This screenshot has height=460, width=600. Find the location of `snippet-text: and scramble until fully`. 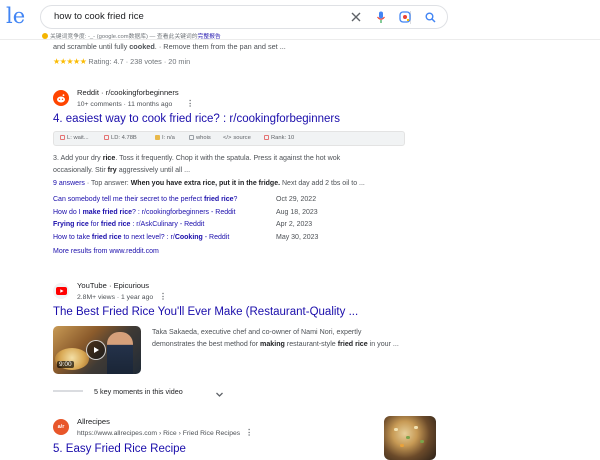

snippet-text: and scramble until fully is located at coordinates (91, 46).